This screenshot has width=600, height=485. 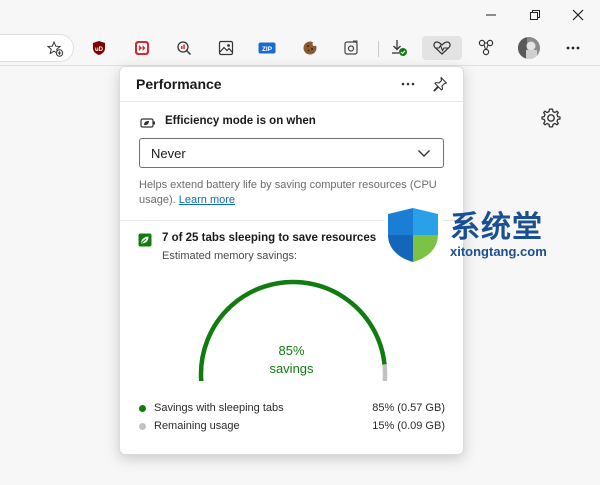 I want to click on favorite-add-icon, so click(x=55, y=49).